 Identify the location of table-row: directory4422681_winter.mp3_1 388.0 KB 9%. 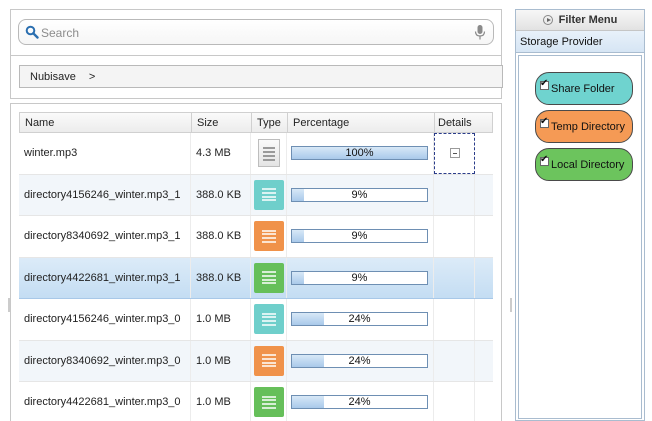
(256, 278).